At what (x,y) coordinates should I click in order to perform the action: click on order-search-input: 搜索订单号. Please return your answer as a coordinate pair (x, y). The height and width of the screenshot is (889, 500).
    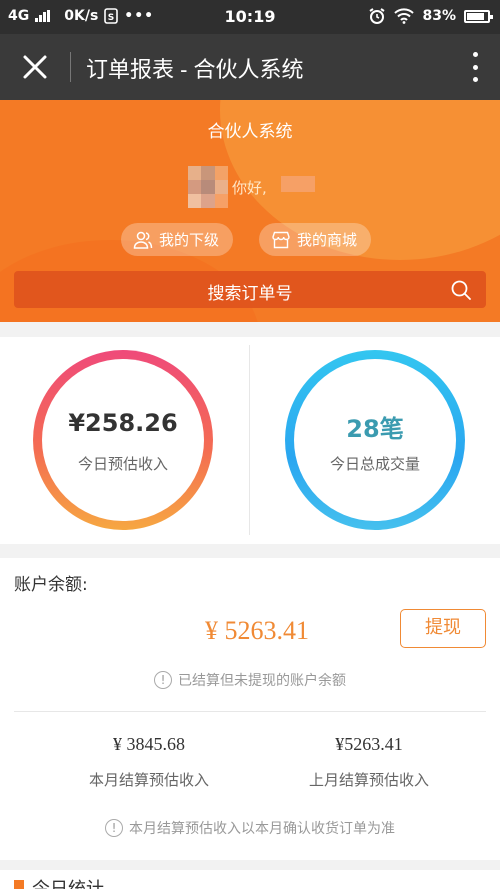
    Looking at the image, I should click on (250, 289).